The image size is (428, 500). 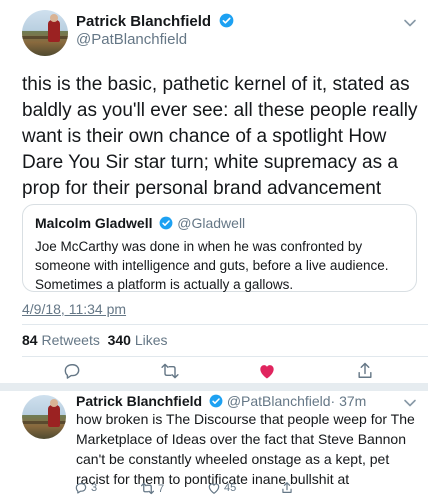 I want to click on reply-author-avatar, so click(x=44, y=417).